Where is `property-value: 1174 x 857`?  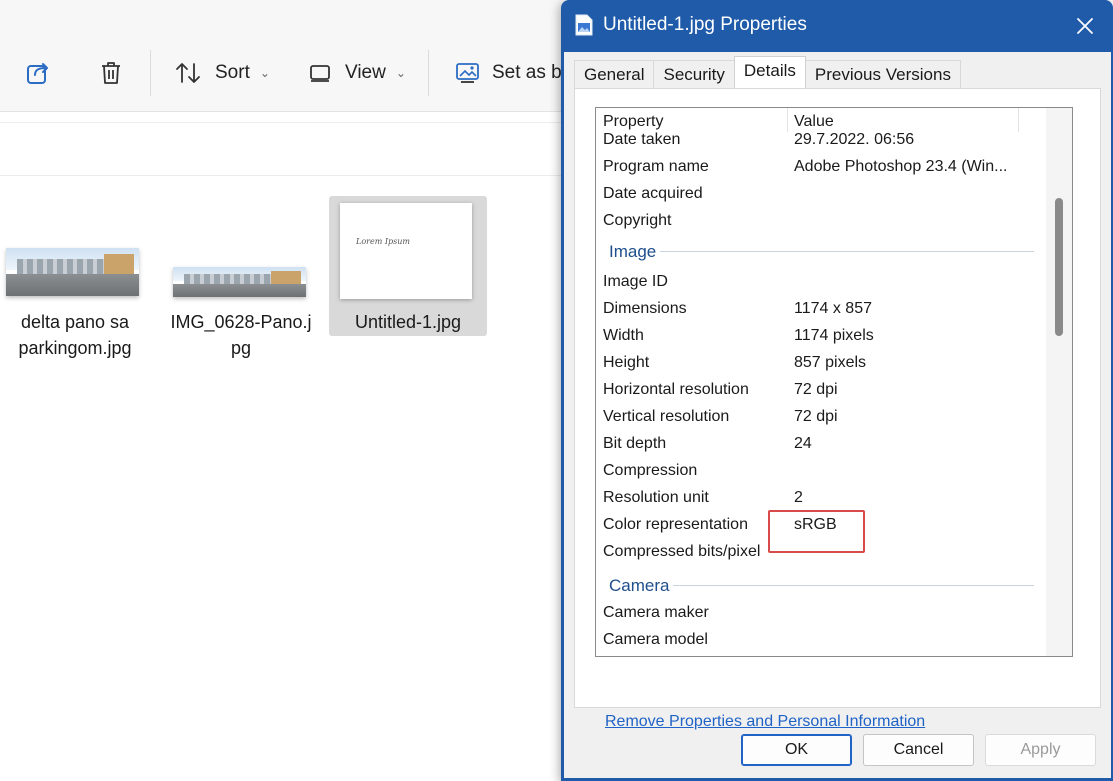
property-value: 1174 x 857 is located at coordinates (833, 308).